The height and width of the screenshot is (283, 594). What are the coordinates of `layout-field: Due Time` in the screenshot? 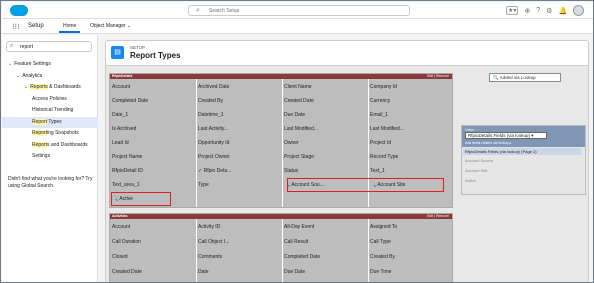 It's located at (411, 272).